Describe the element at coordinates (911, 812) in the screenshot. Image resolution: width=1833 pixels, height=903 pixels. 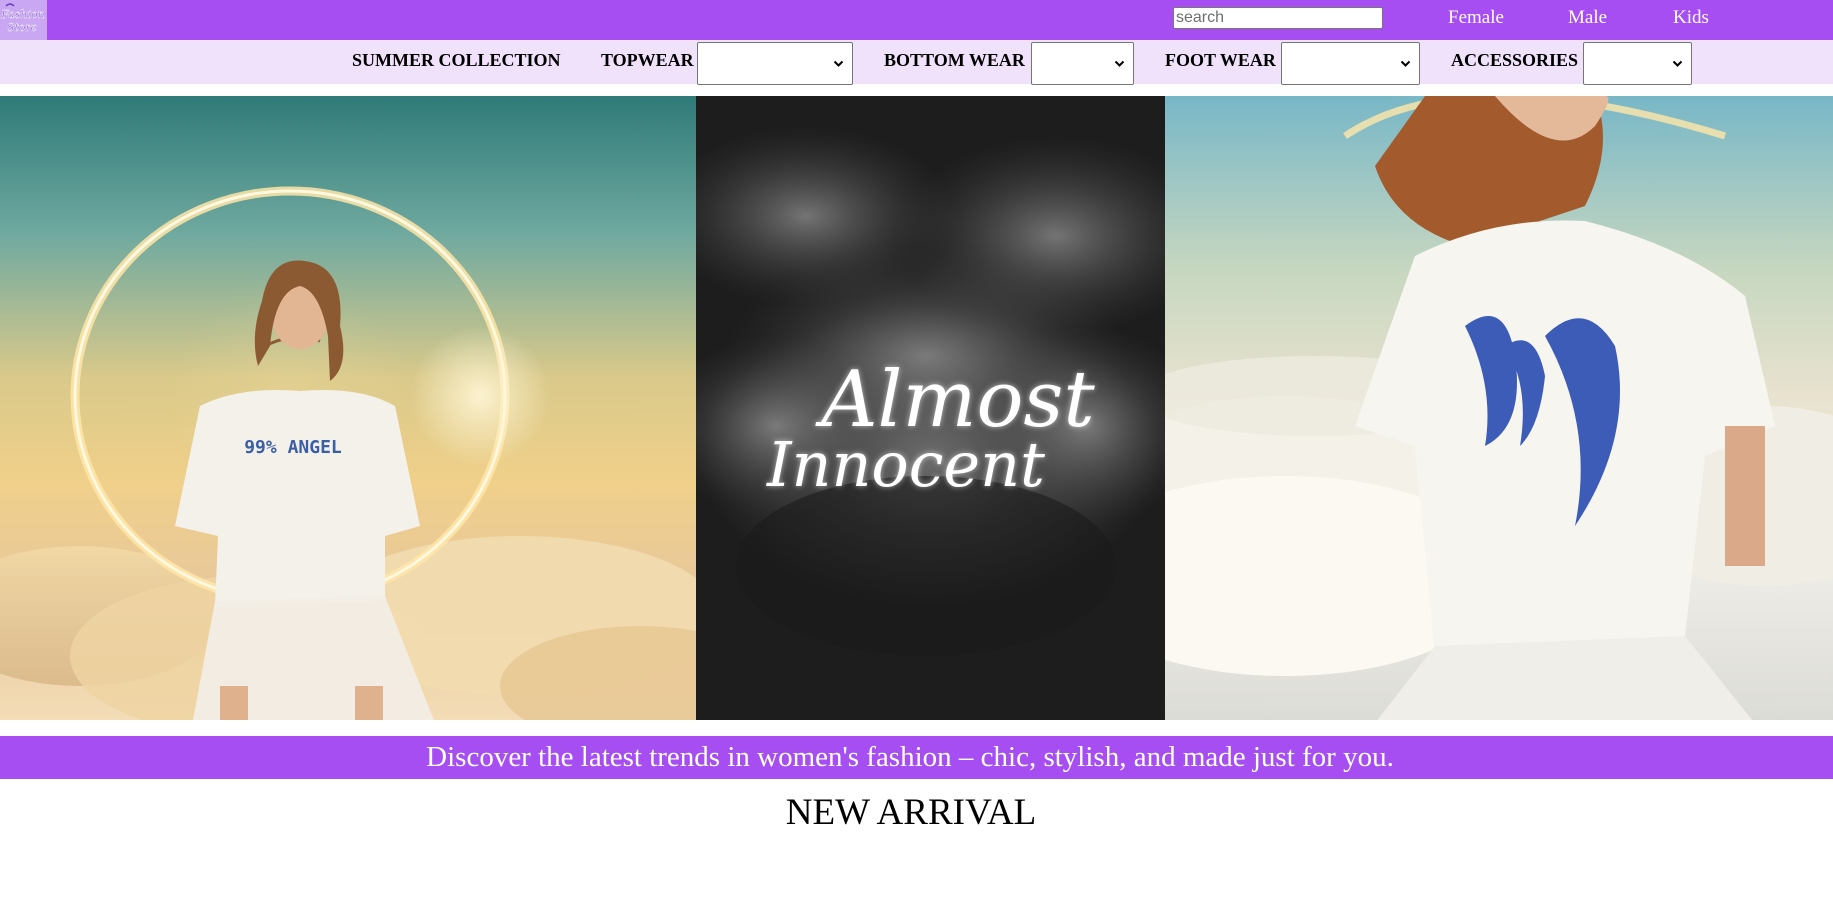
I see `section-title-new-arrival: NEW ARRIVAL` at that location.